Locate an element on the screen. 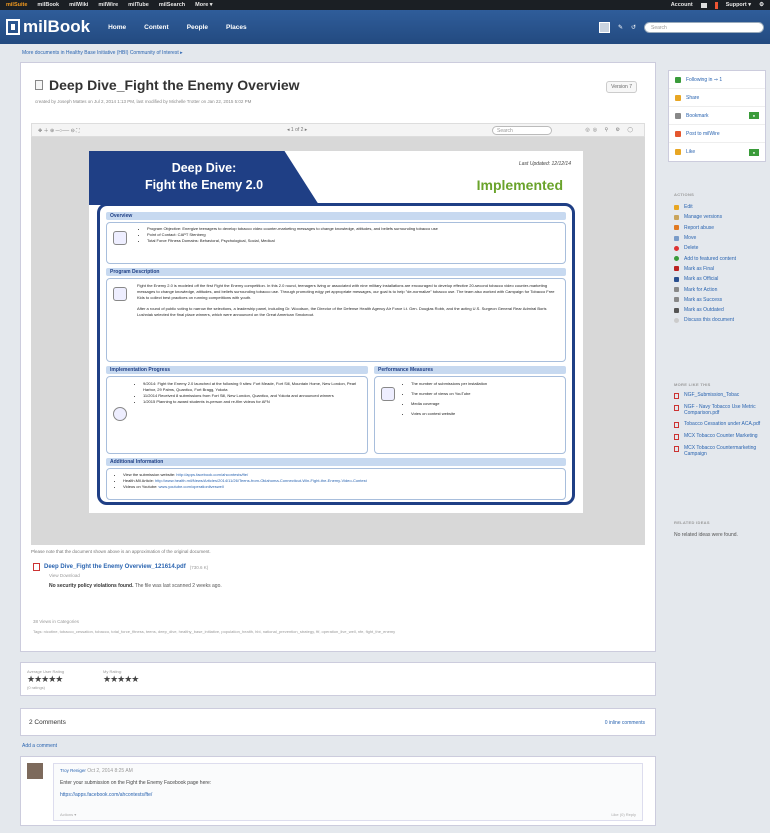  share-label: Share is located at coordinates (693, 97).